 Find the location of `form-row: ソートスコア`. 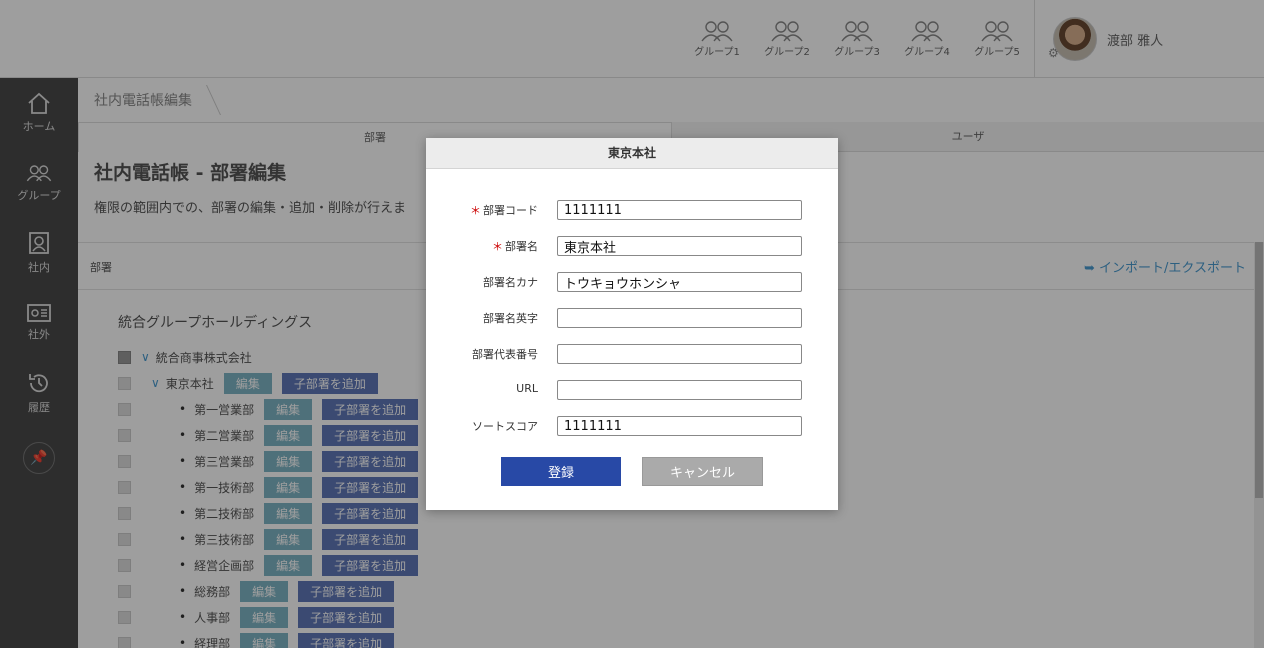

form-row: ソートスコア is located at coordinates (632, 434).